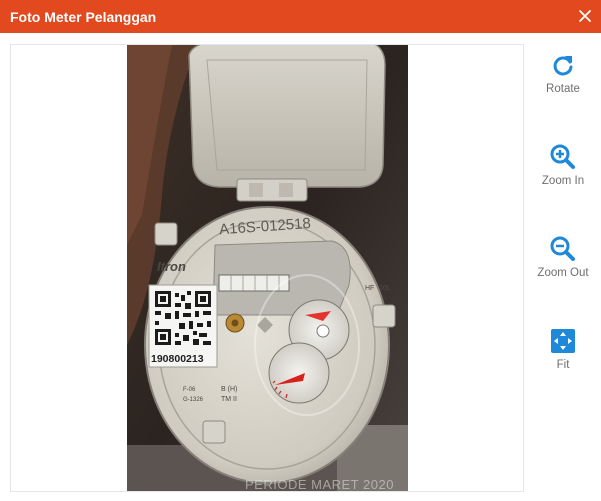 This screenshot has width=601, height=501. Describe the element at coordinates (229, 399) in the screenshot. I see `meter-mark-4: TM II` at that location.